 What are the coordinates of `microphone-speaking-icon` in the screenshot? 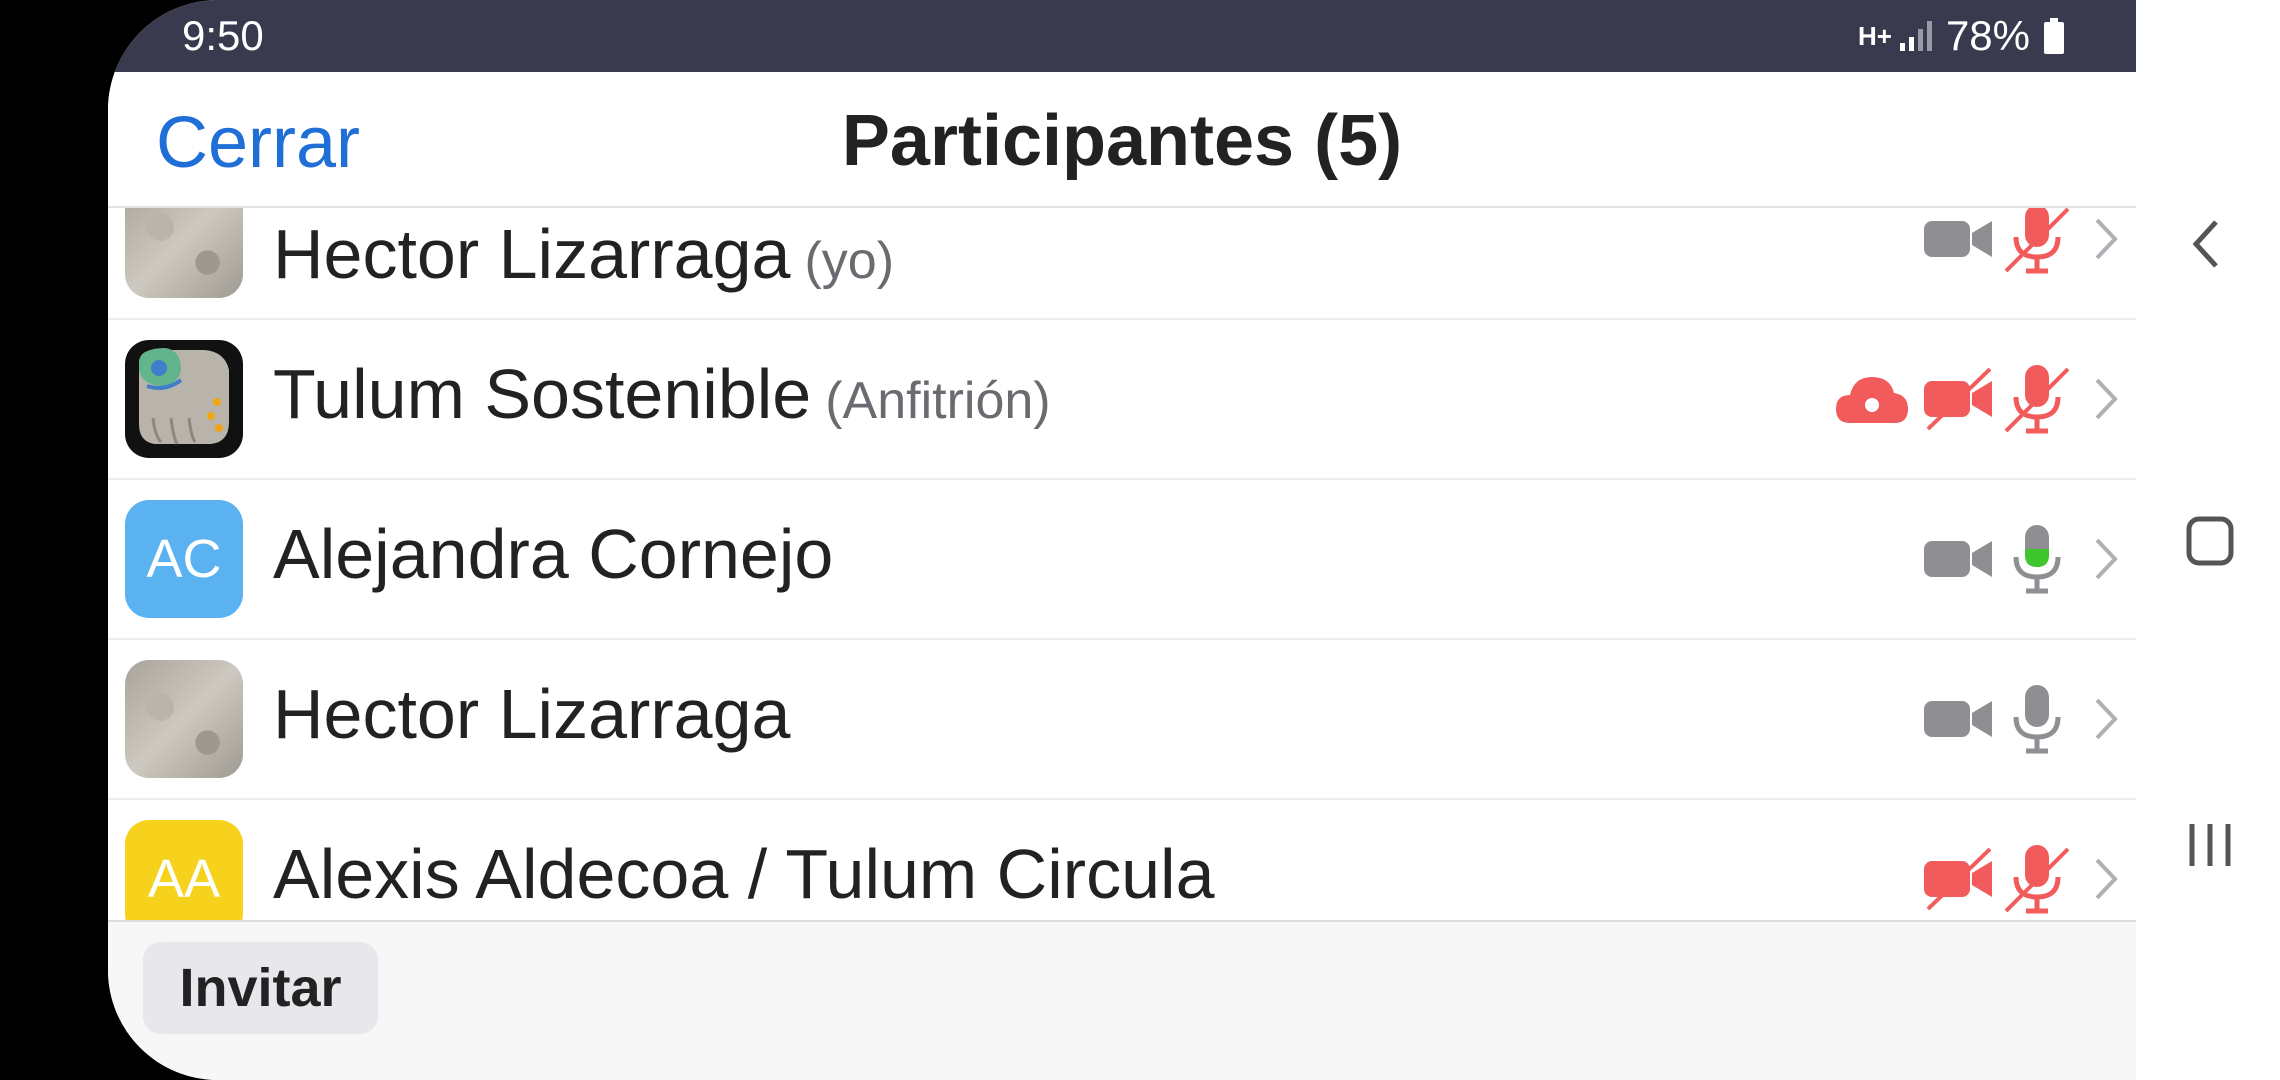 It's located at (2037, 559).